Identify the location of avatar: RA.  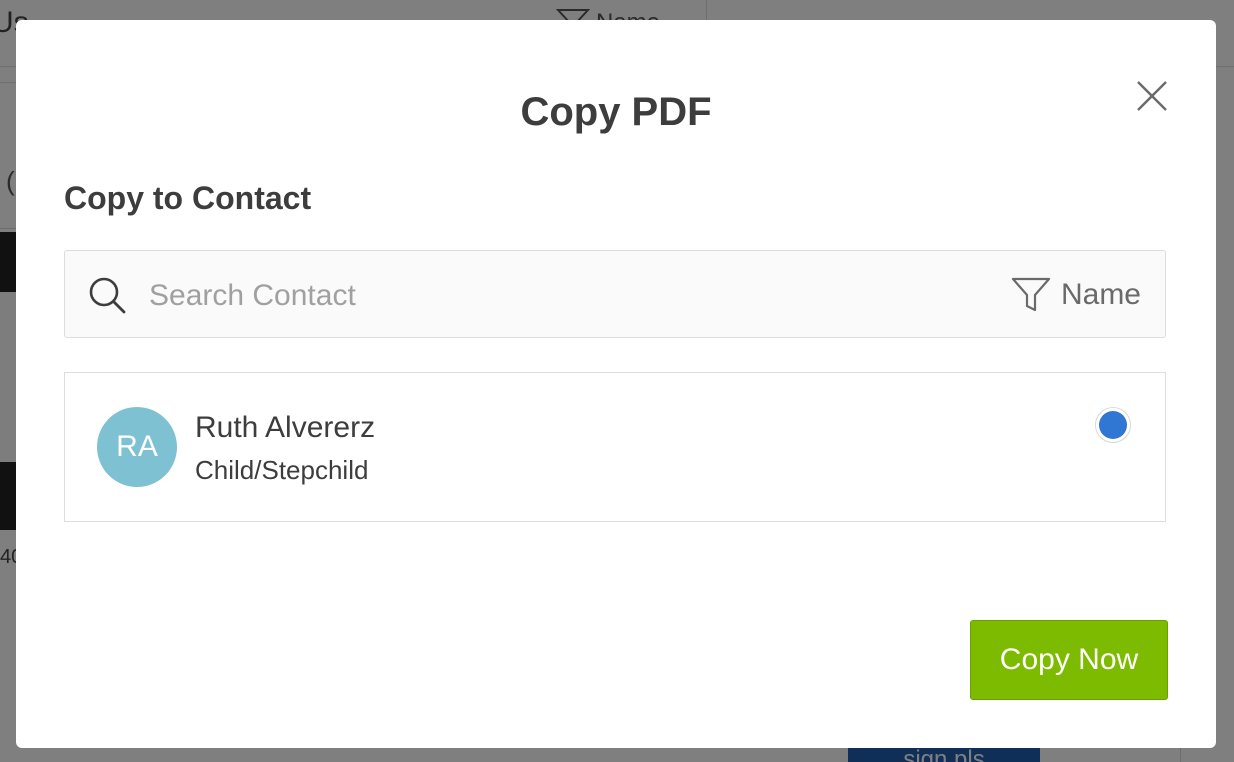
(137, 447).